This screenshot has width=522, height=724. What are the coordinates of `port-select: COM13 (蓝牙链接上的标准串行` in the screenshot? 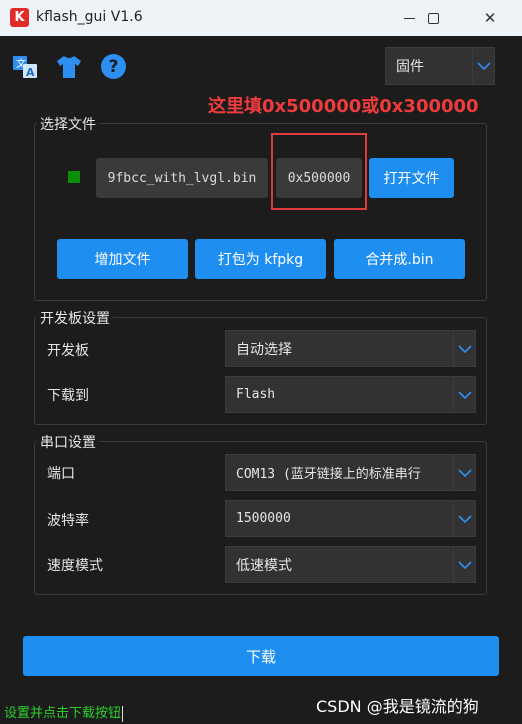 It's located at (350, 472).